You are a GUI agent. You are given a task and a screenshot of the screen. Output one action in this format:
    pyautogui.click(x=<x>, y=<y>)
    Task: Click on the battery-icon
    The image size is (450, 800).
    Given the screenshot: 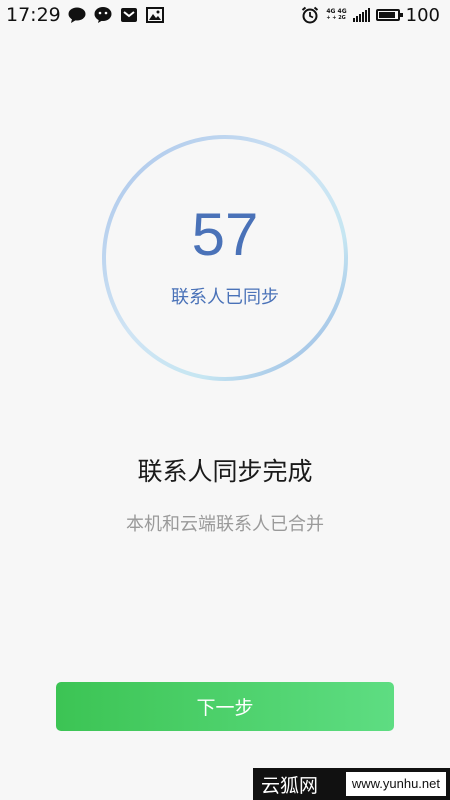 What is the action you would take?
    pyautogui.click(x=389, y=15)
    